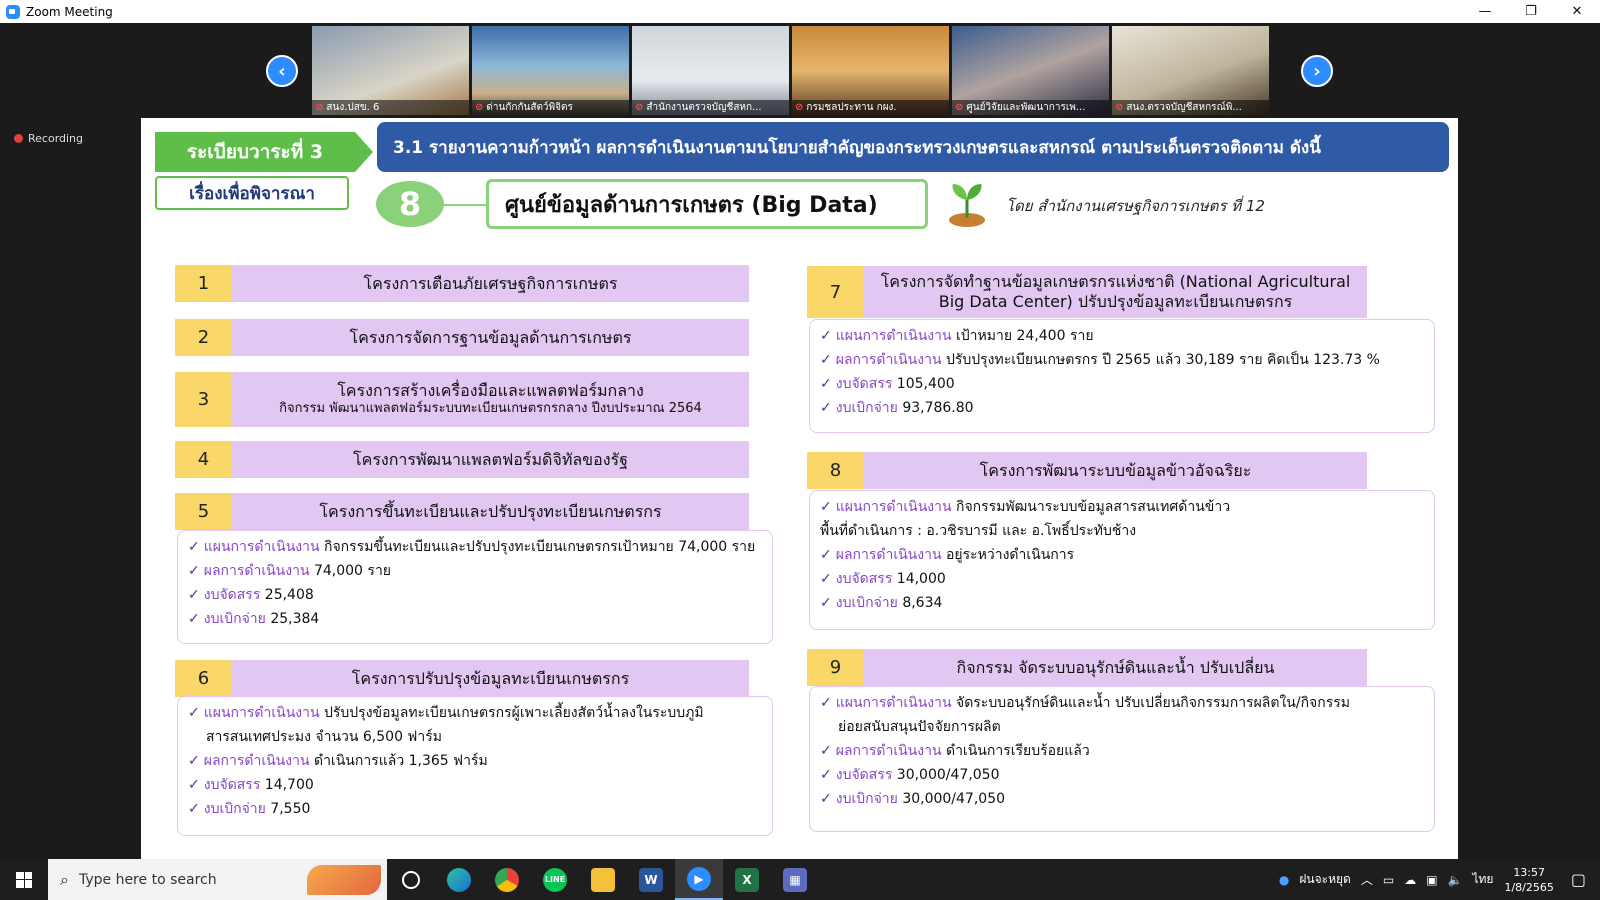 Image resolution: width=1600 pixels, height=900 pixels. I want to click on edge-icon, so click(459, 879).